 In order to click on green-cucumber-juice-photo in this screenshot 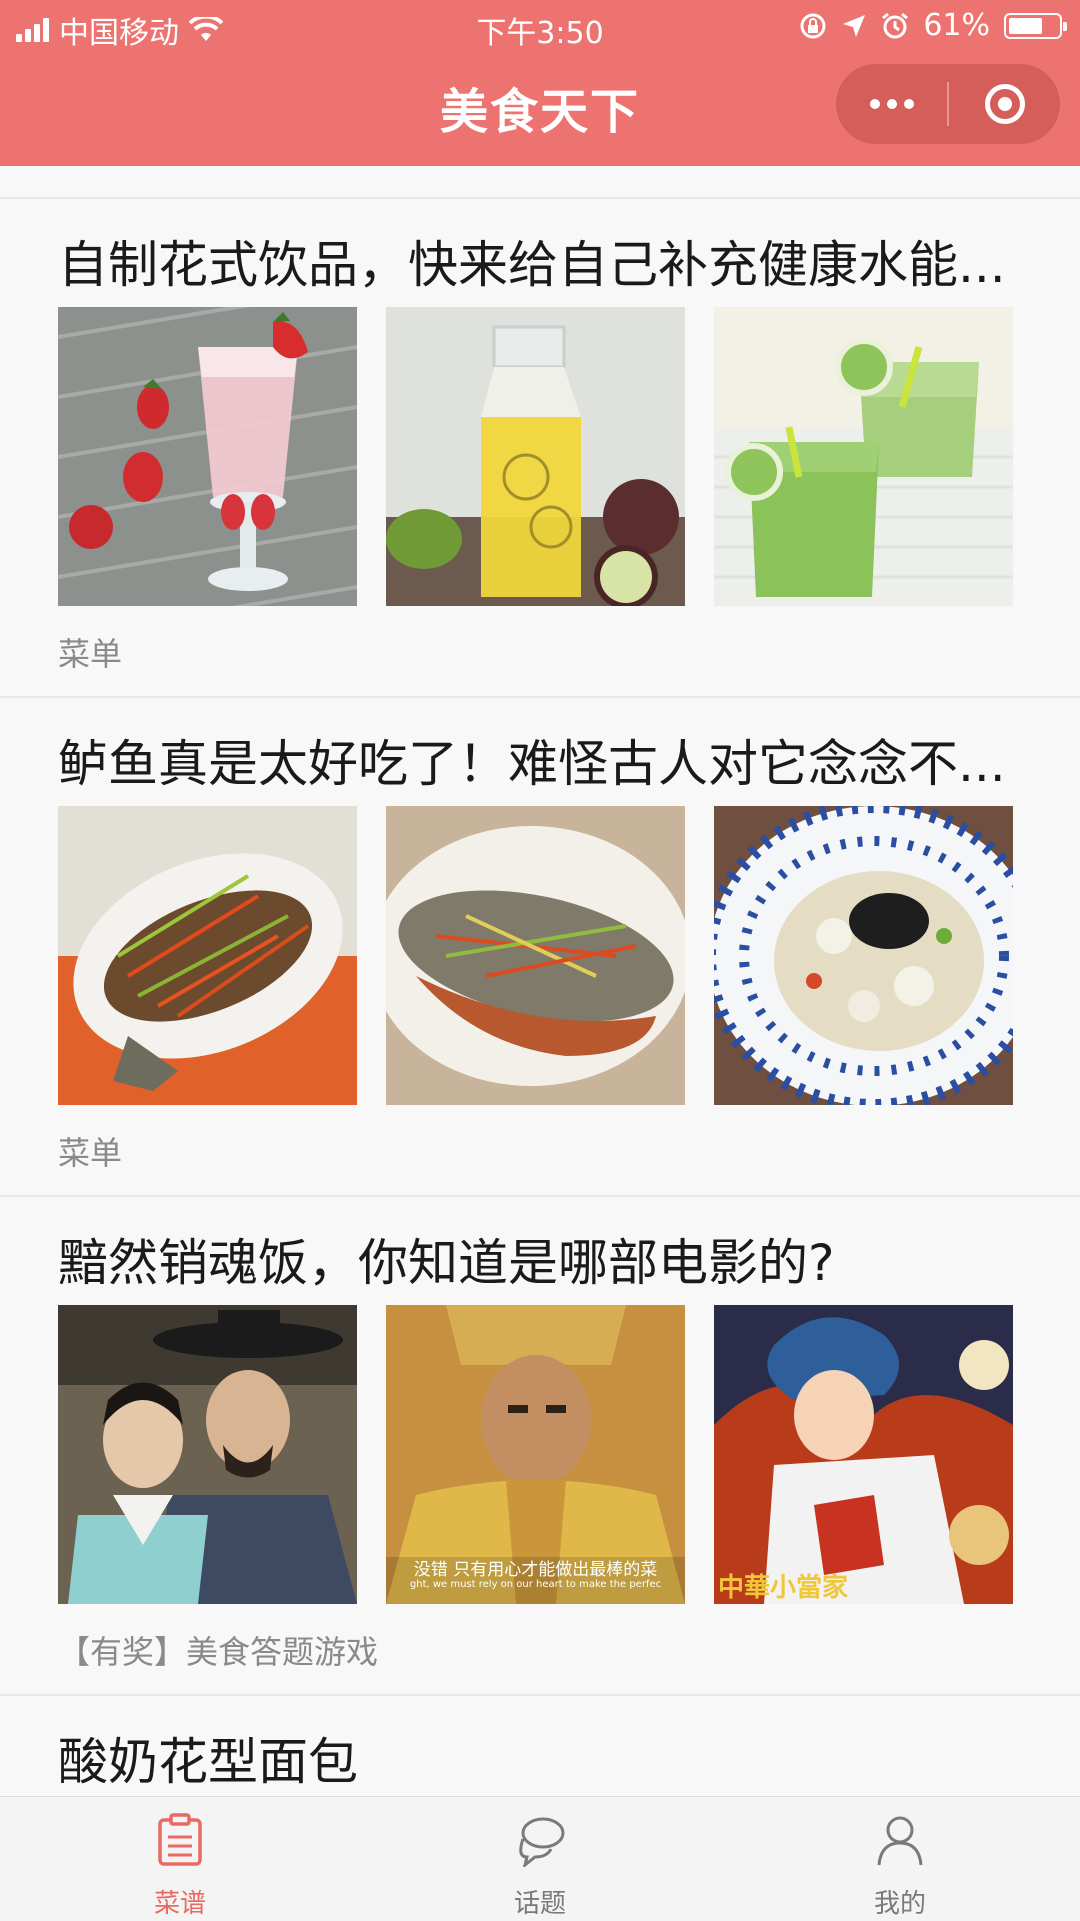, I will do `click(863, 456)`.